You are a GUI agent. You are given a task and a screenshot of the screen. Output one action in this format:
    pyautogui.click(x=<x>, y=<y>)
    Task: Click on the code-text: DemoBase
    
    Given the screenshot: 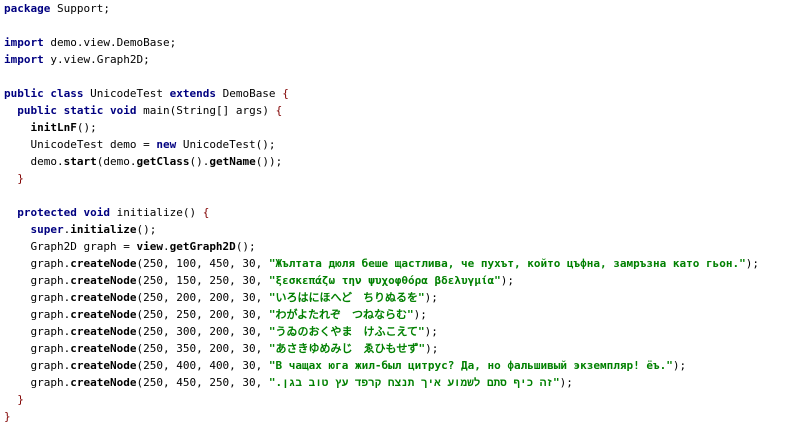 What is the action you would take?
    pyautogui.click(x=249, y=93)
    